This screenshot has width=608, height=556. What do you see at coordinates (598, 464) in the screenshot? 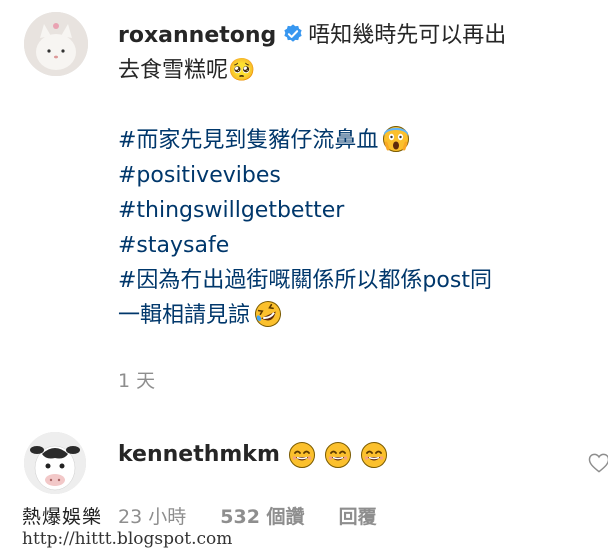
I see `heart-outline-icon` at bounding box center [598, 464].